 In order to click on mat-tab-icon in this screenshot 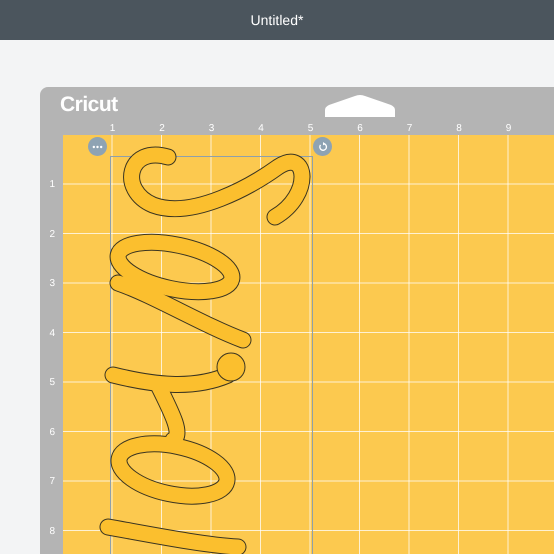, I will do `click(360, 106)`.